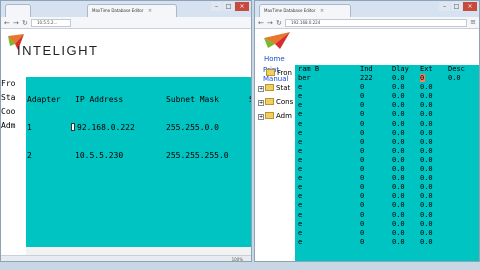 The width and height of the screenshot is (480, 270). Describe the element at coordinates (454, 78) in the screenshot. I see `desc-cell: 0.0` at that location.